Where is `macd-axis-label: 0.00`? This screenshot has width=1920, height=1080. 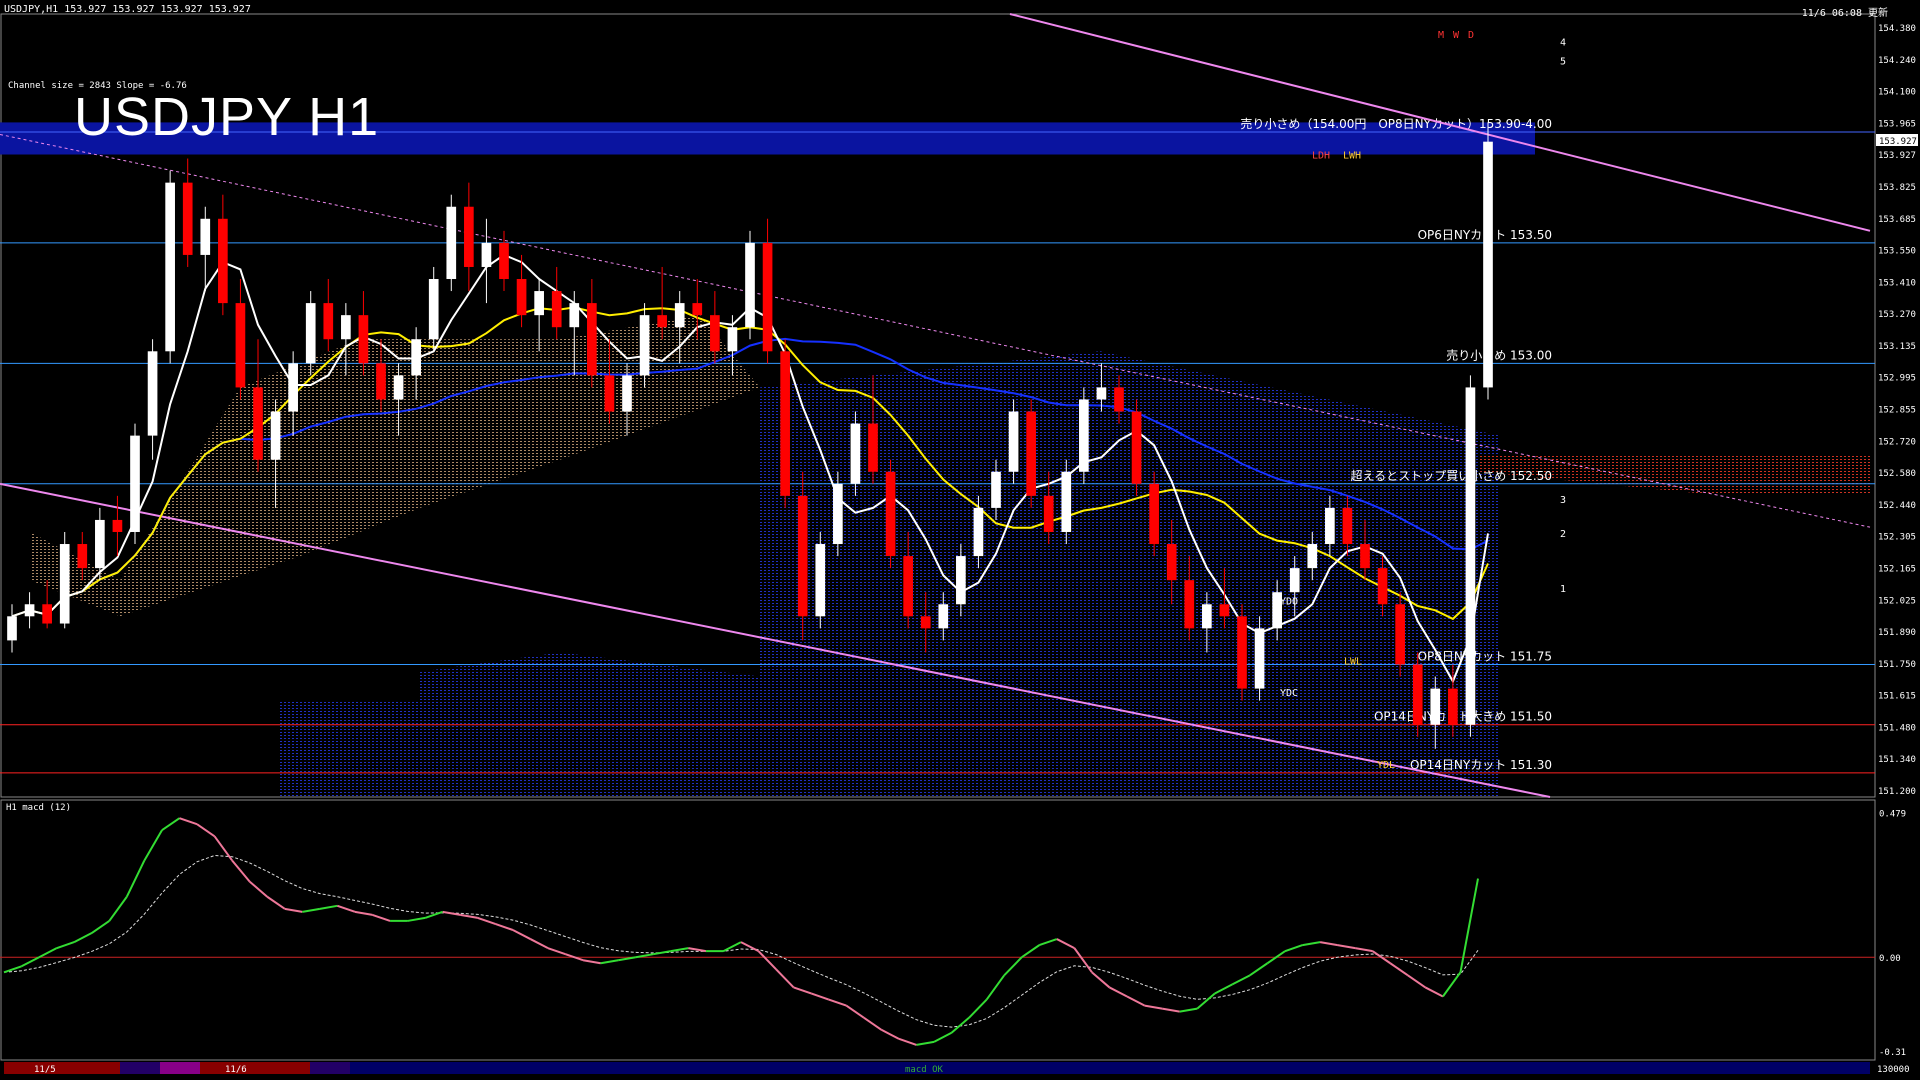 macd-axis-label: 0.00 is located at coordinates (1890, 959).